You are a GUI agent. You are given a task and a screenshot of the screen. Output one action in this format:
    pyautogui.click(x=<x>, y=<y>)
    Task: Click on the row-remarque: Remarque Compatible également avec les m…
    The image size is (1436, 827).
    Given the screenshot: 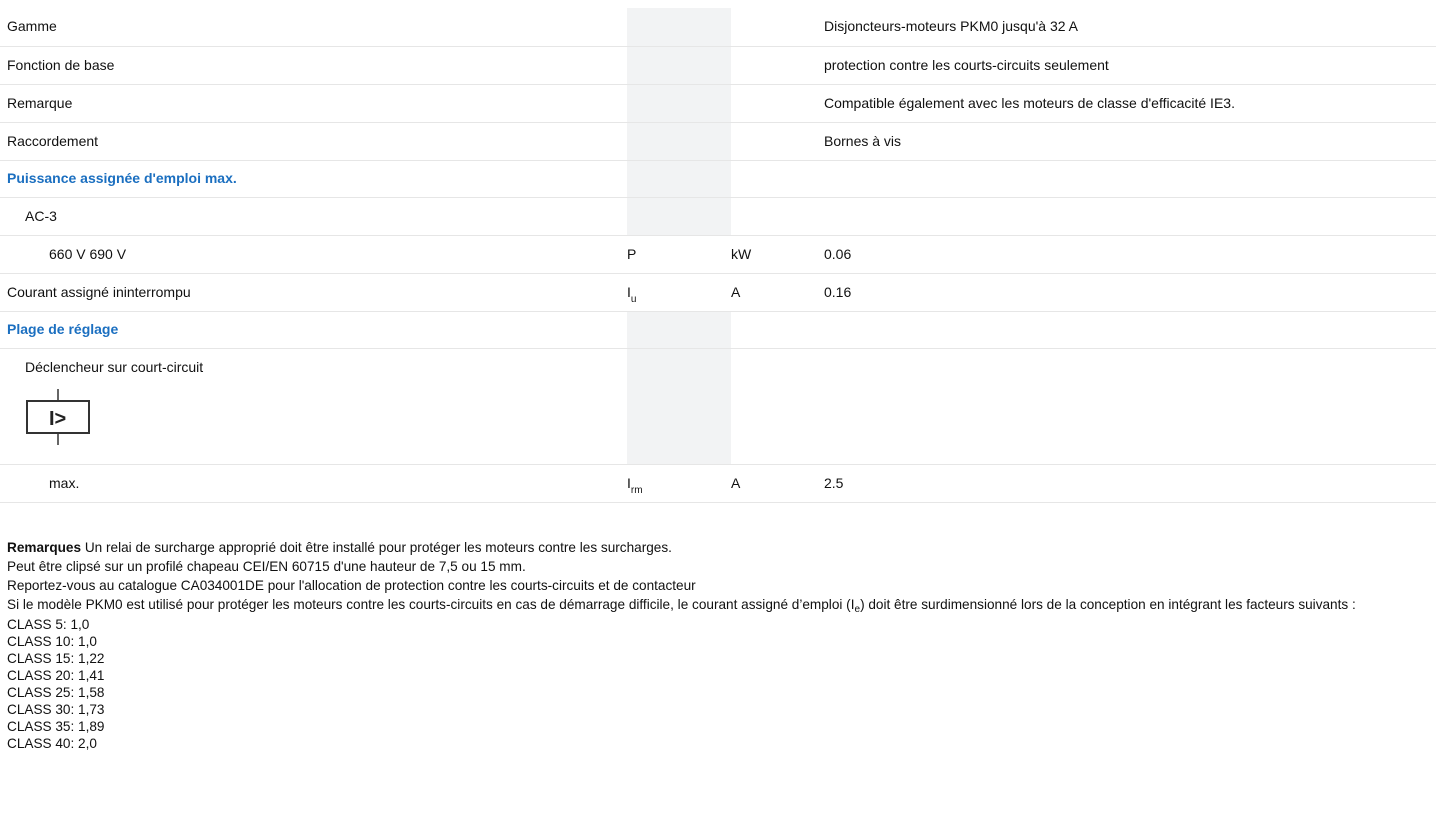 What is the action you would take?
    pyautogui.click(x=718, y=103)
    